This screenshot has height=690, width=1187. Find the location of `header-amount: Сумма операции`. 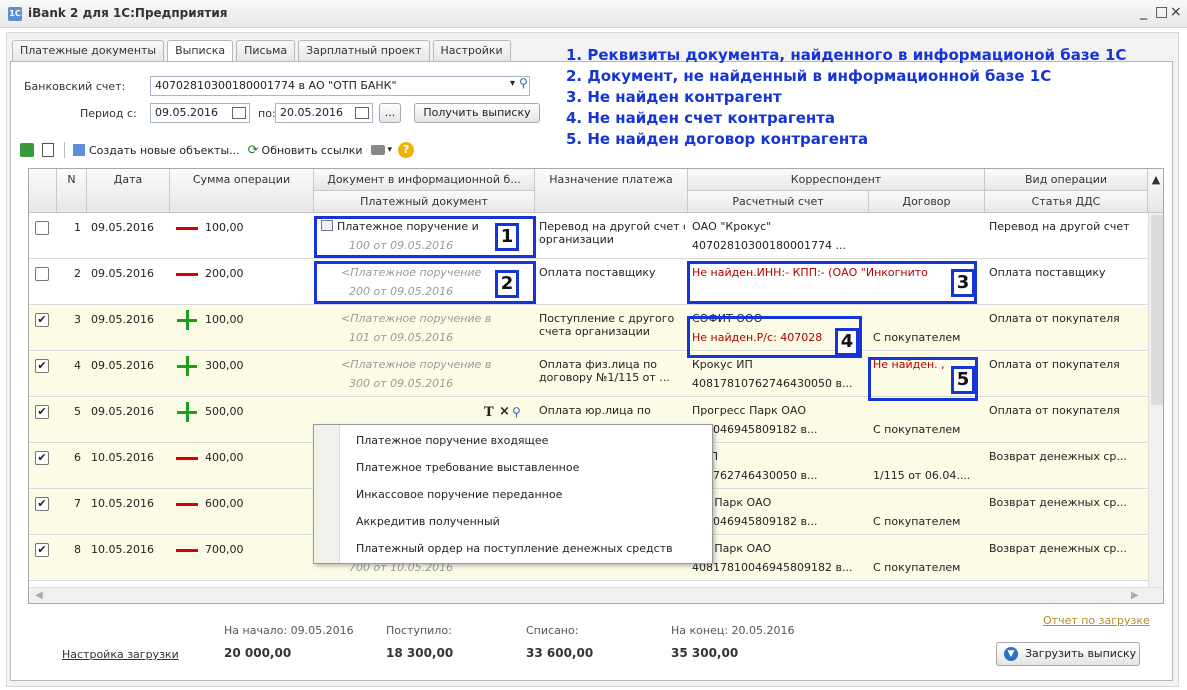

header-amount: Сумма операции is located at coordinates (242, 191).